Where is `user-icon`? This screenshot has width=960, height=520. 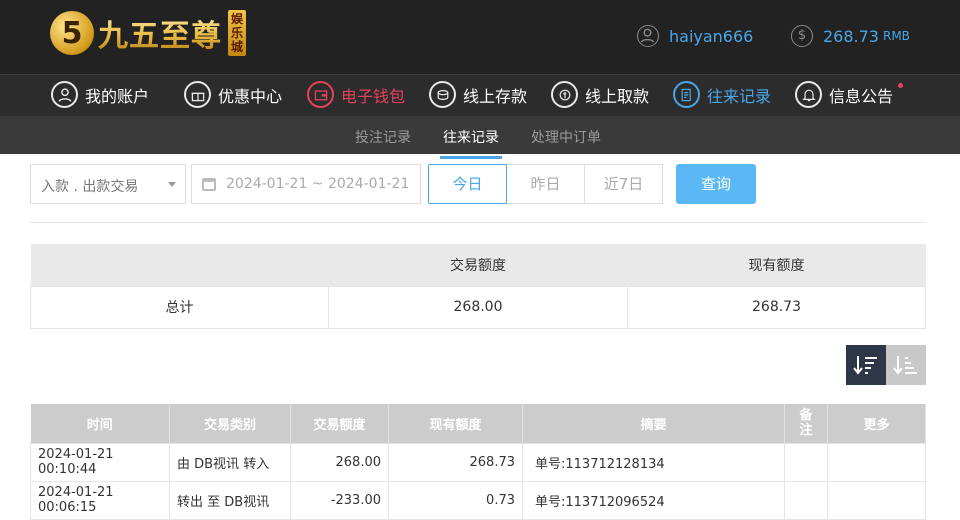
user-icon is located at coordinates (64, 94).